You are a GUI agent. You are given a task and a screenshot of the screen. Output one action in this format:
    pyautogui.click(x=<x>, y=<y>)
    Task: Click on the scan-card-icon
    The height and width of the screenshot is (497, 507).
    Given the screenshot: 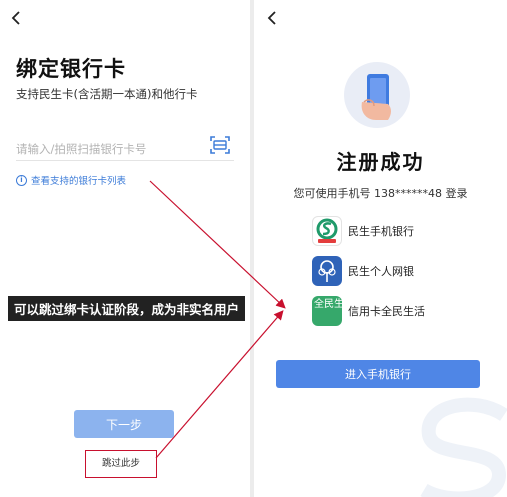 What is the action you would take?
    pyautogui.click(x=220, y=145)
    